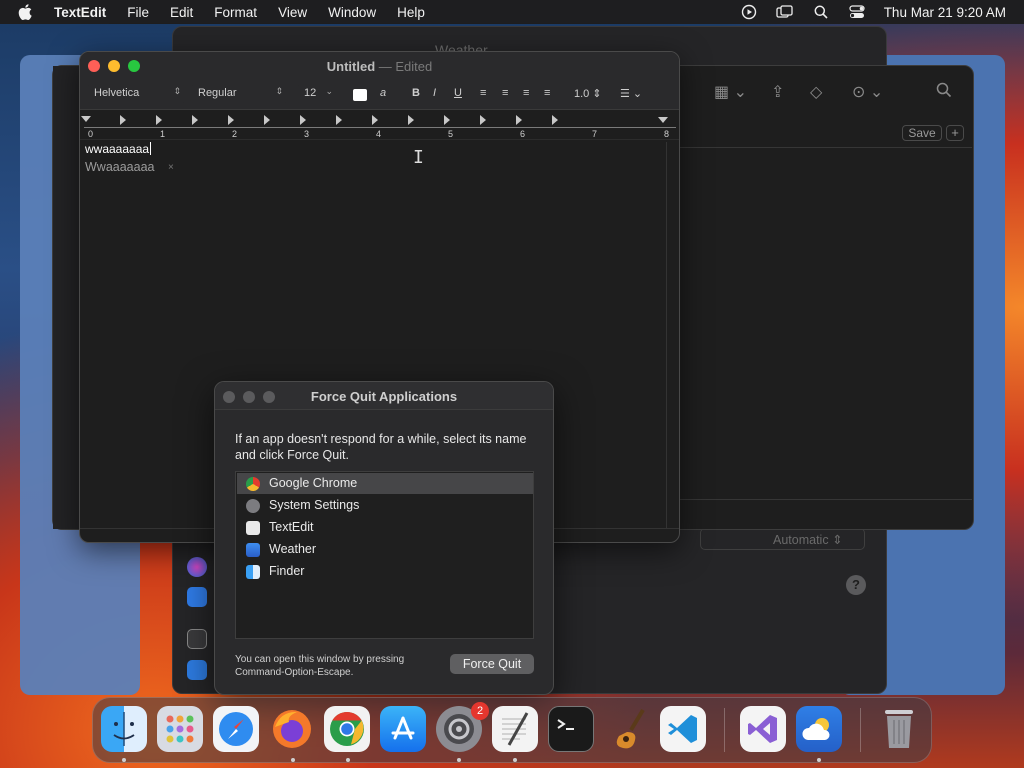  I want to click on select-arrows-icon: ⇕, so click(177, 91).